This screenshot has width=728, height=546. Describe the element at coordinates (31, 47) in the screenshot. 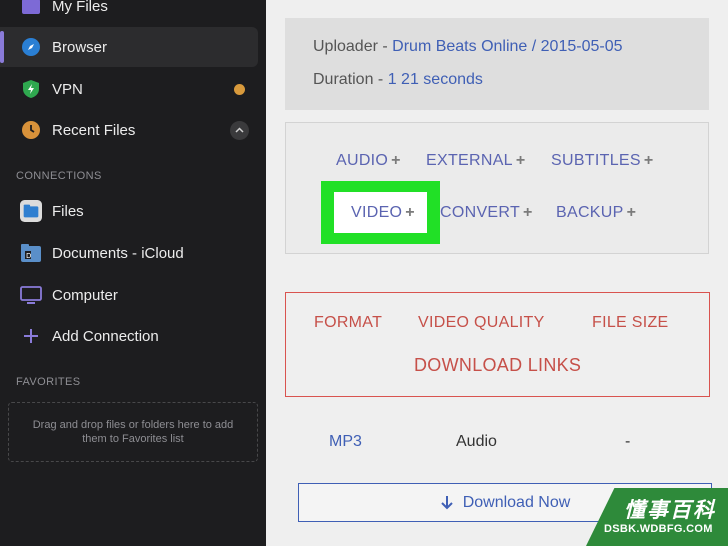

I see `compass-icon` at that location.